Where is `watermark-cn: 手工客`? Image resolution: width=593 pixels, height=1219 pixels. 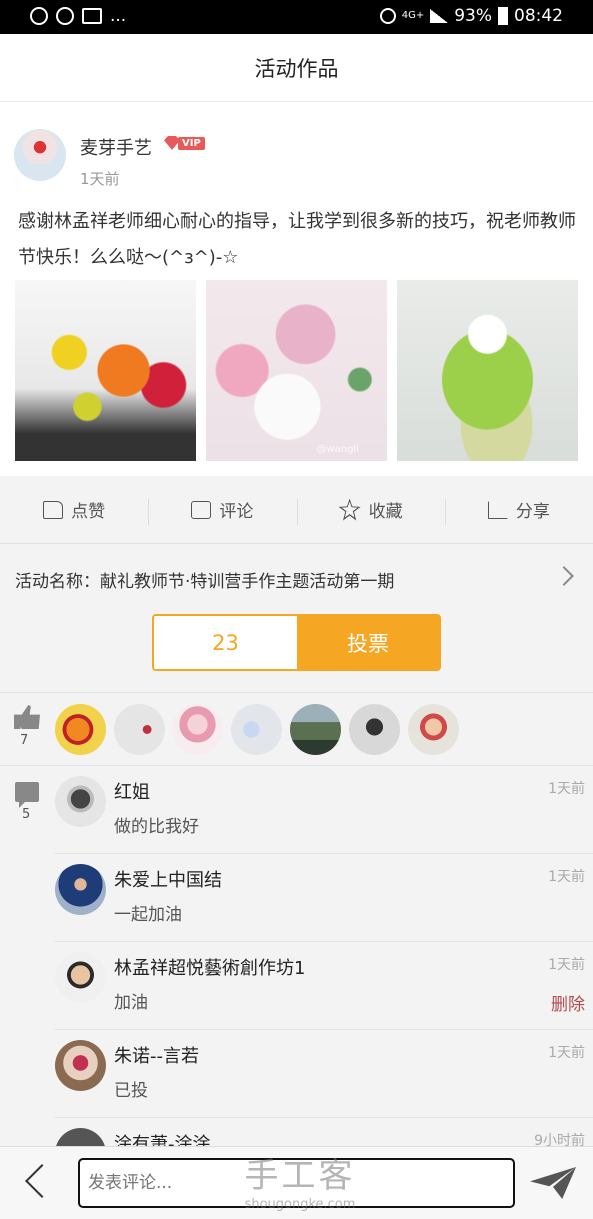
watermark-cn: 手工客 is located at coordinates (300, 1176).